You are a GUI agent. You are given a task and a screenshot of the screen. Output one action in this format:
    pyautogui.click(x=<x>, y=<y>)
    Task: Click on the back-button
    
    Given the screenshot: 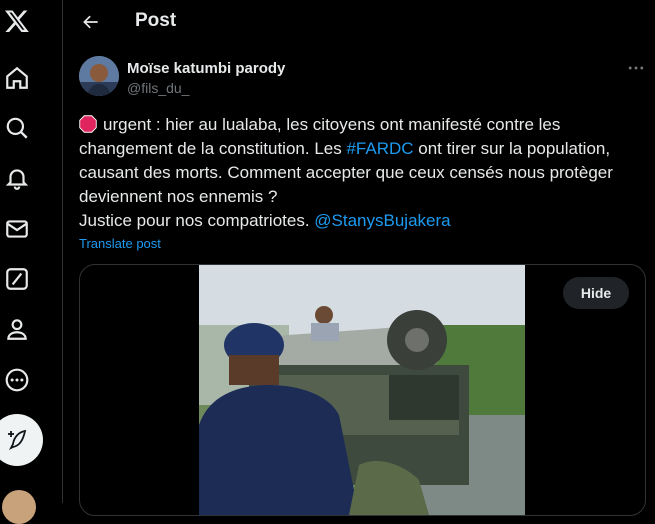 What is the action you would take?
    pyautogui.click(x=91, y=22)
    